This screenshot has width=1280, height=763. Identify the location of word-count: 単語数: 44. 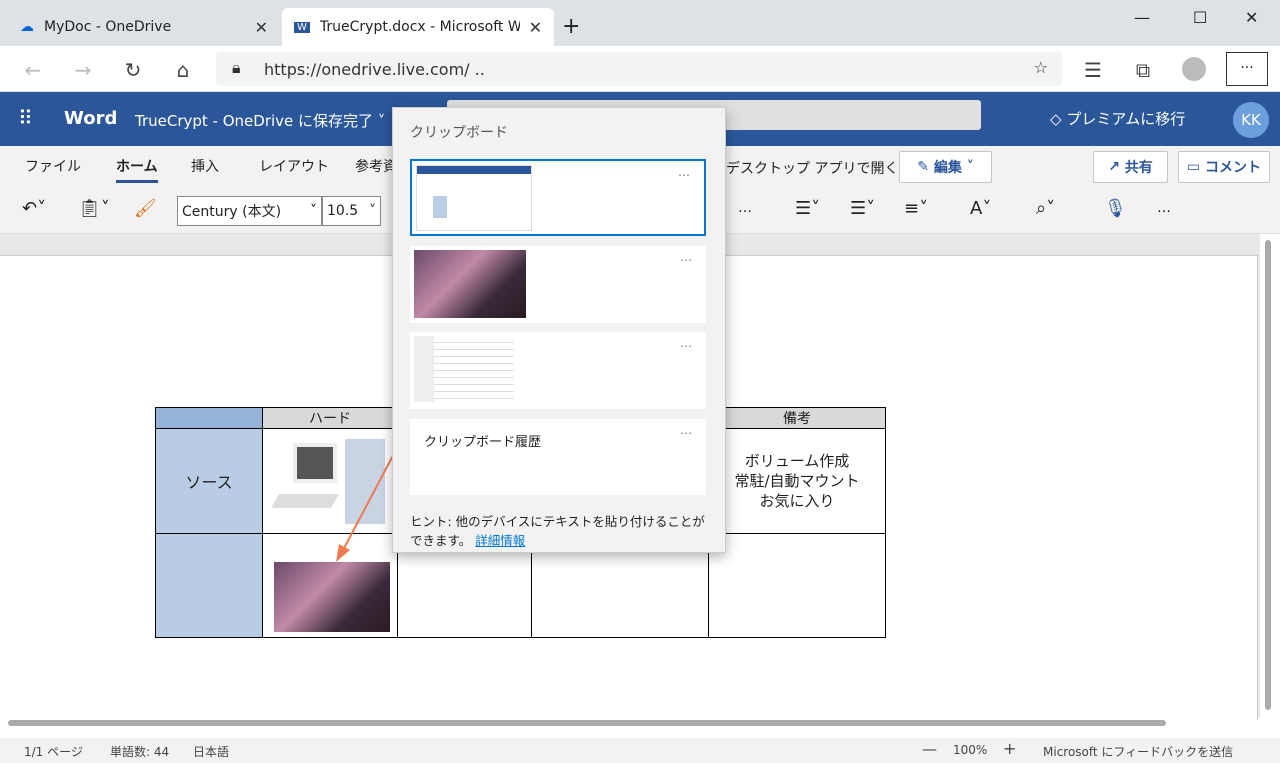
(140, 752).